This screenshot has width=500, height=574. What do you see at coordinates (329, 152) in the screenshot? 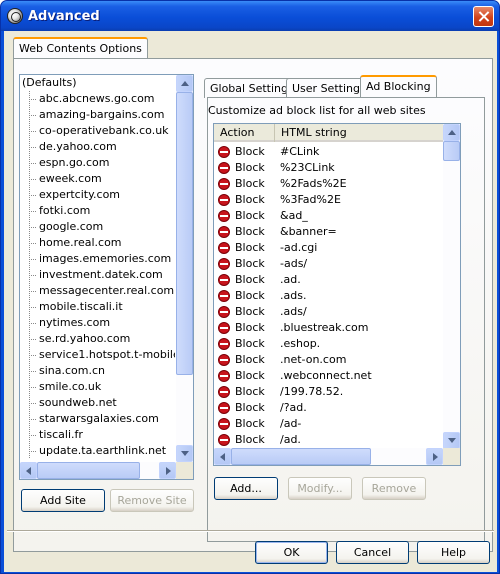
I see `table-row: Block #CLink` at bounding box center [329, 152].